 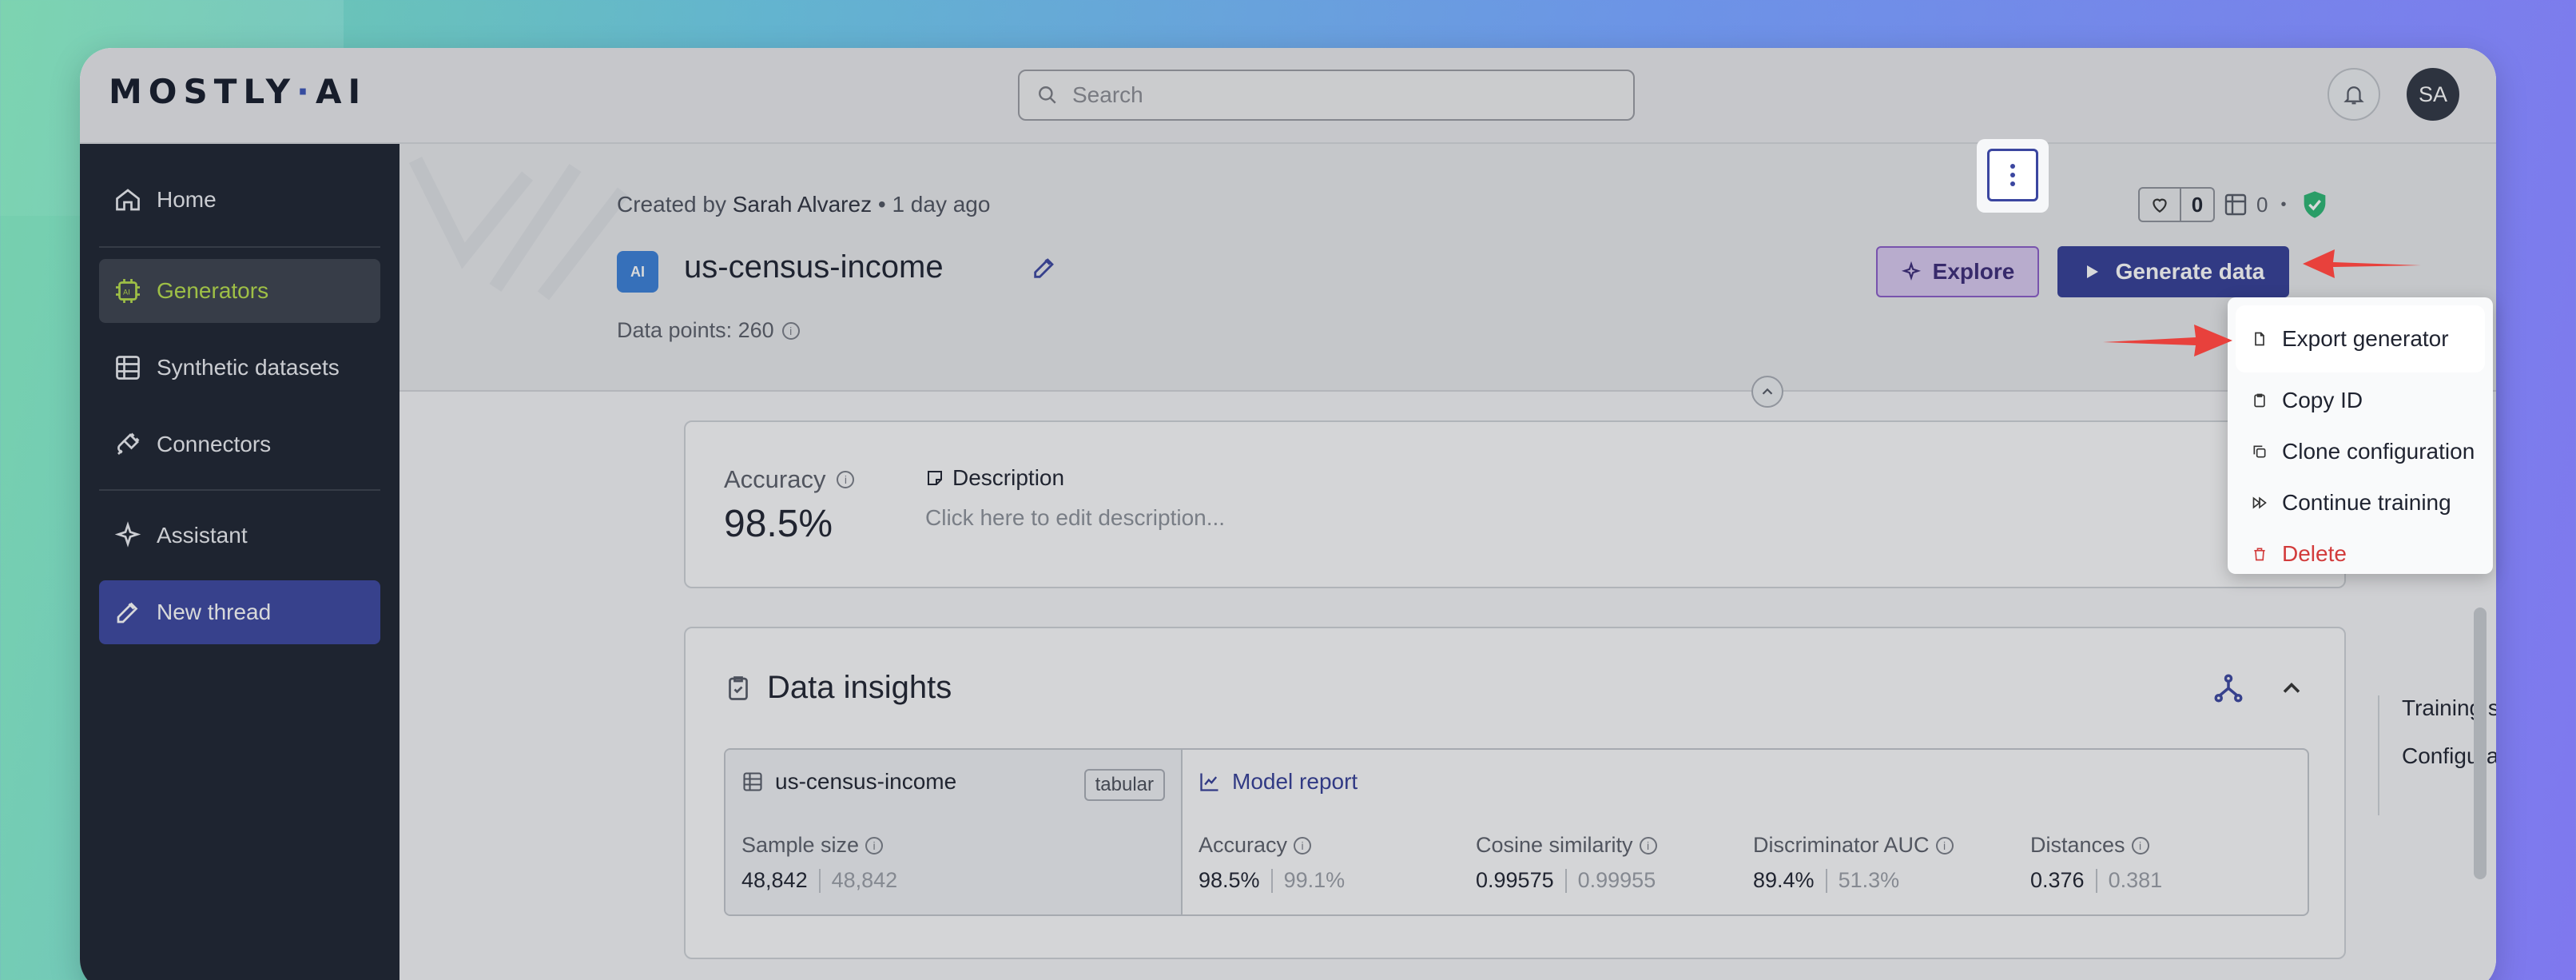 What do you see at coordinates (239, 200) in the screenshot?
I see `sidebar-item-home: Home` at bounding box center [239, 200].